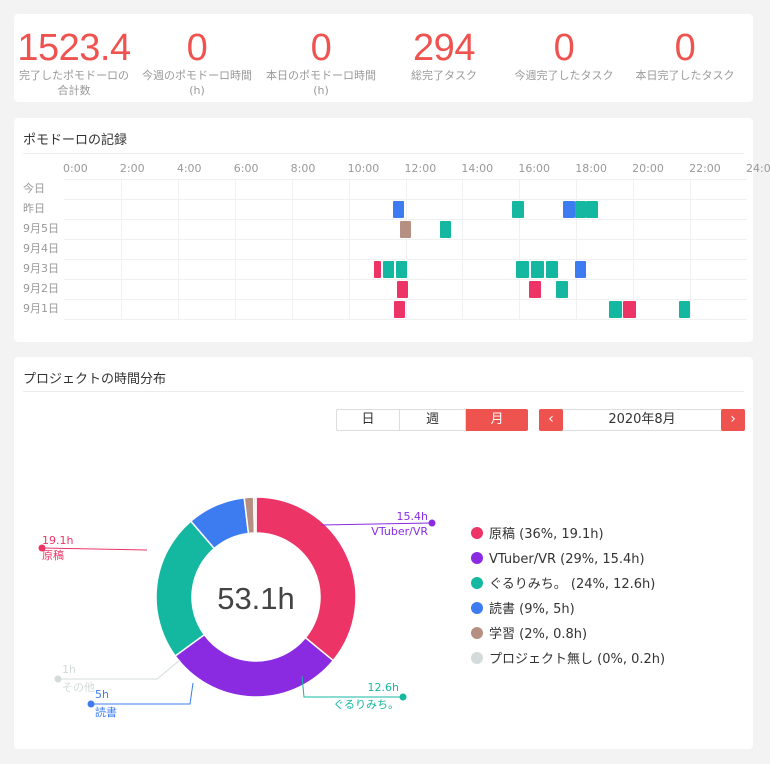  I want to click on day-label: 9月3日, so click(41, 268).